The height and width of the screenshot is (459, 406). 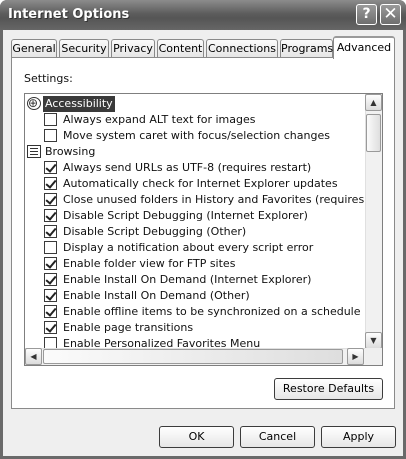 I want to click on accessibility-icon, so click(x=34, y=103).